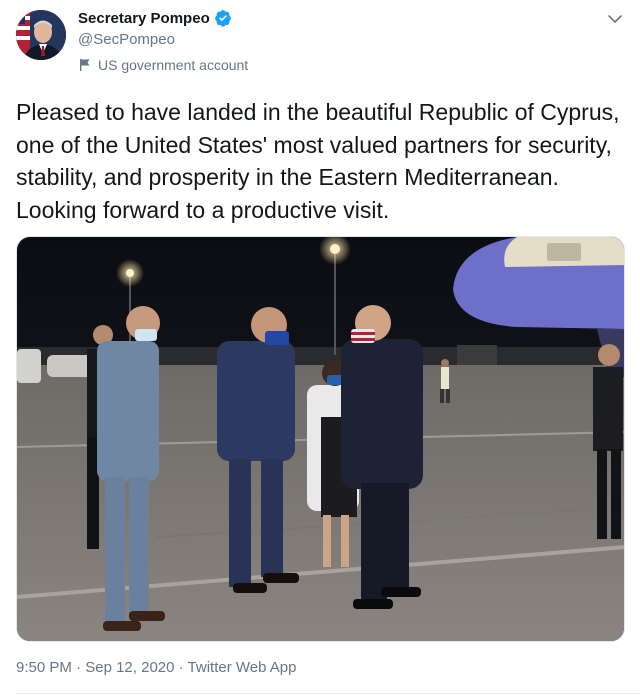 This screenshot has height=696, width=640. I want to click on government-label-text: US government account, so click(173, 65).